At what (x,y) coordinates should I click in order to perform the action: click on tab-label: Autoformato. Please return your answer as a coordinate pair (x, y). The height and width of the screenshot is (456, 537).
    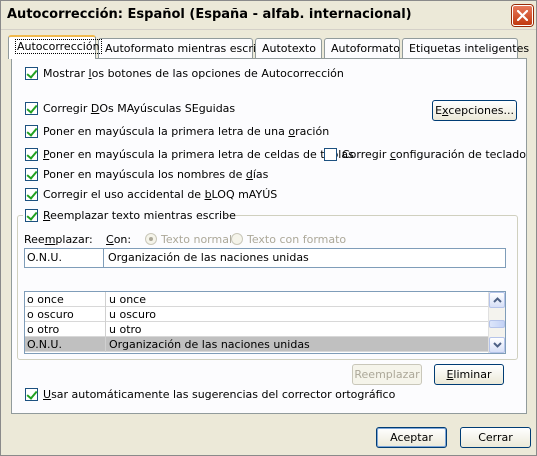
    Looking at the image, I should click on (365, 48).